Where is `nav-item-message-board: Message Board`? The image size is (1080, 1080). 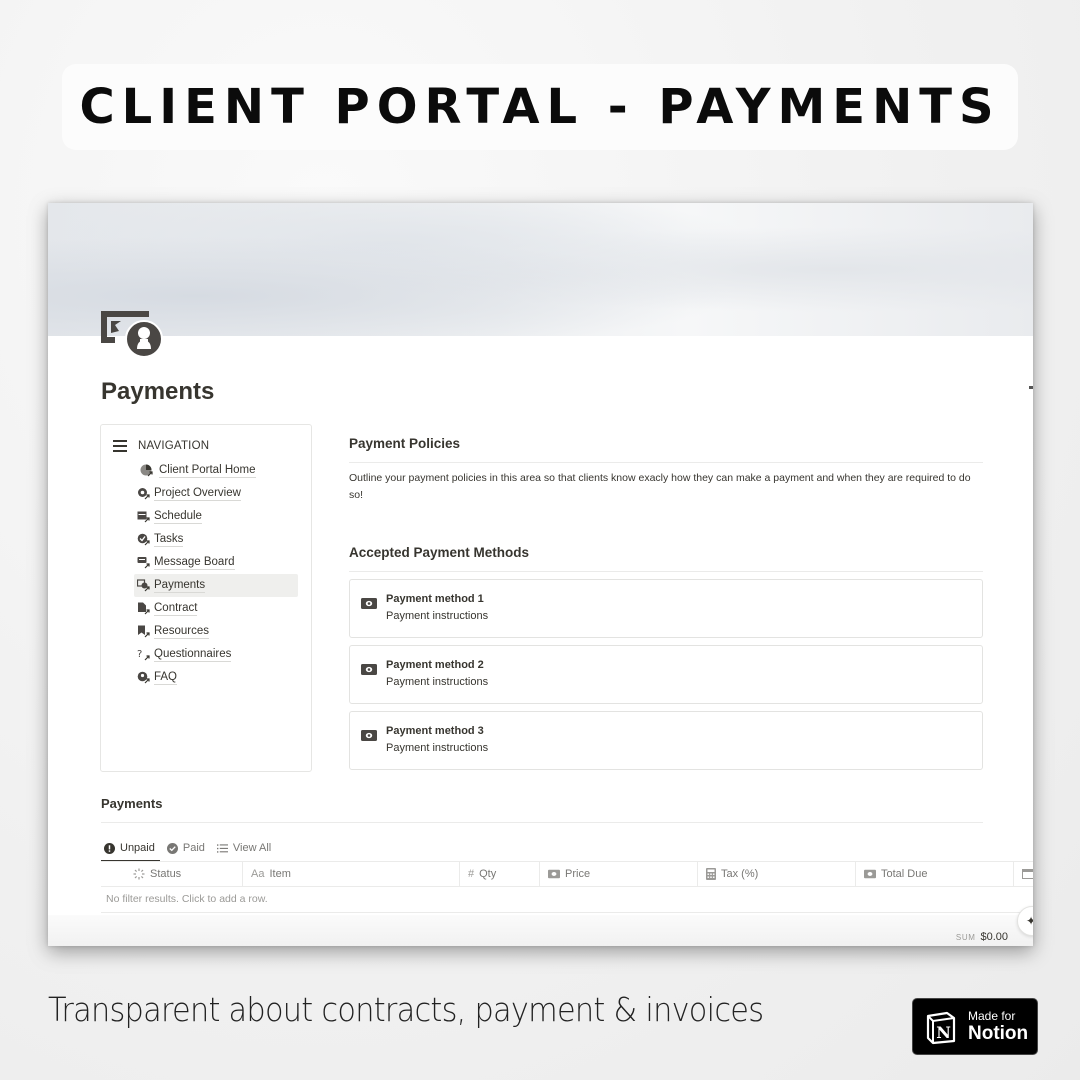
nav-item-message-board: Message Board is located at coordinates (216, 562).